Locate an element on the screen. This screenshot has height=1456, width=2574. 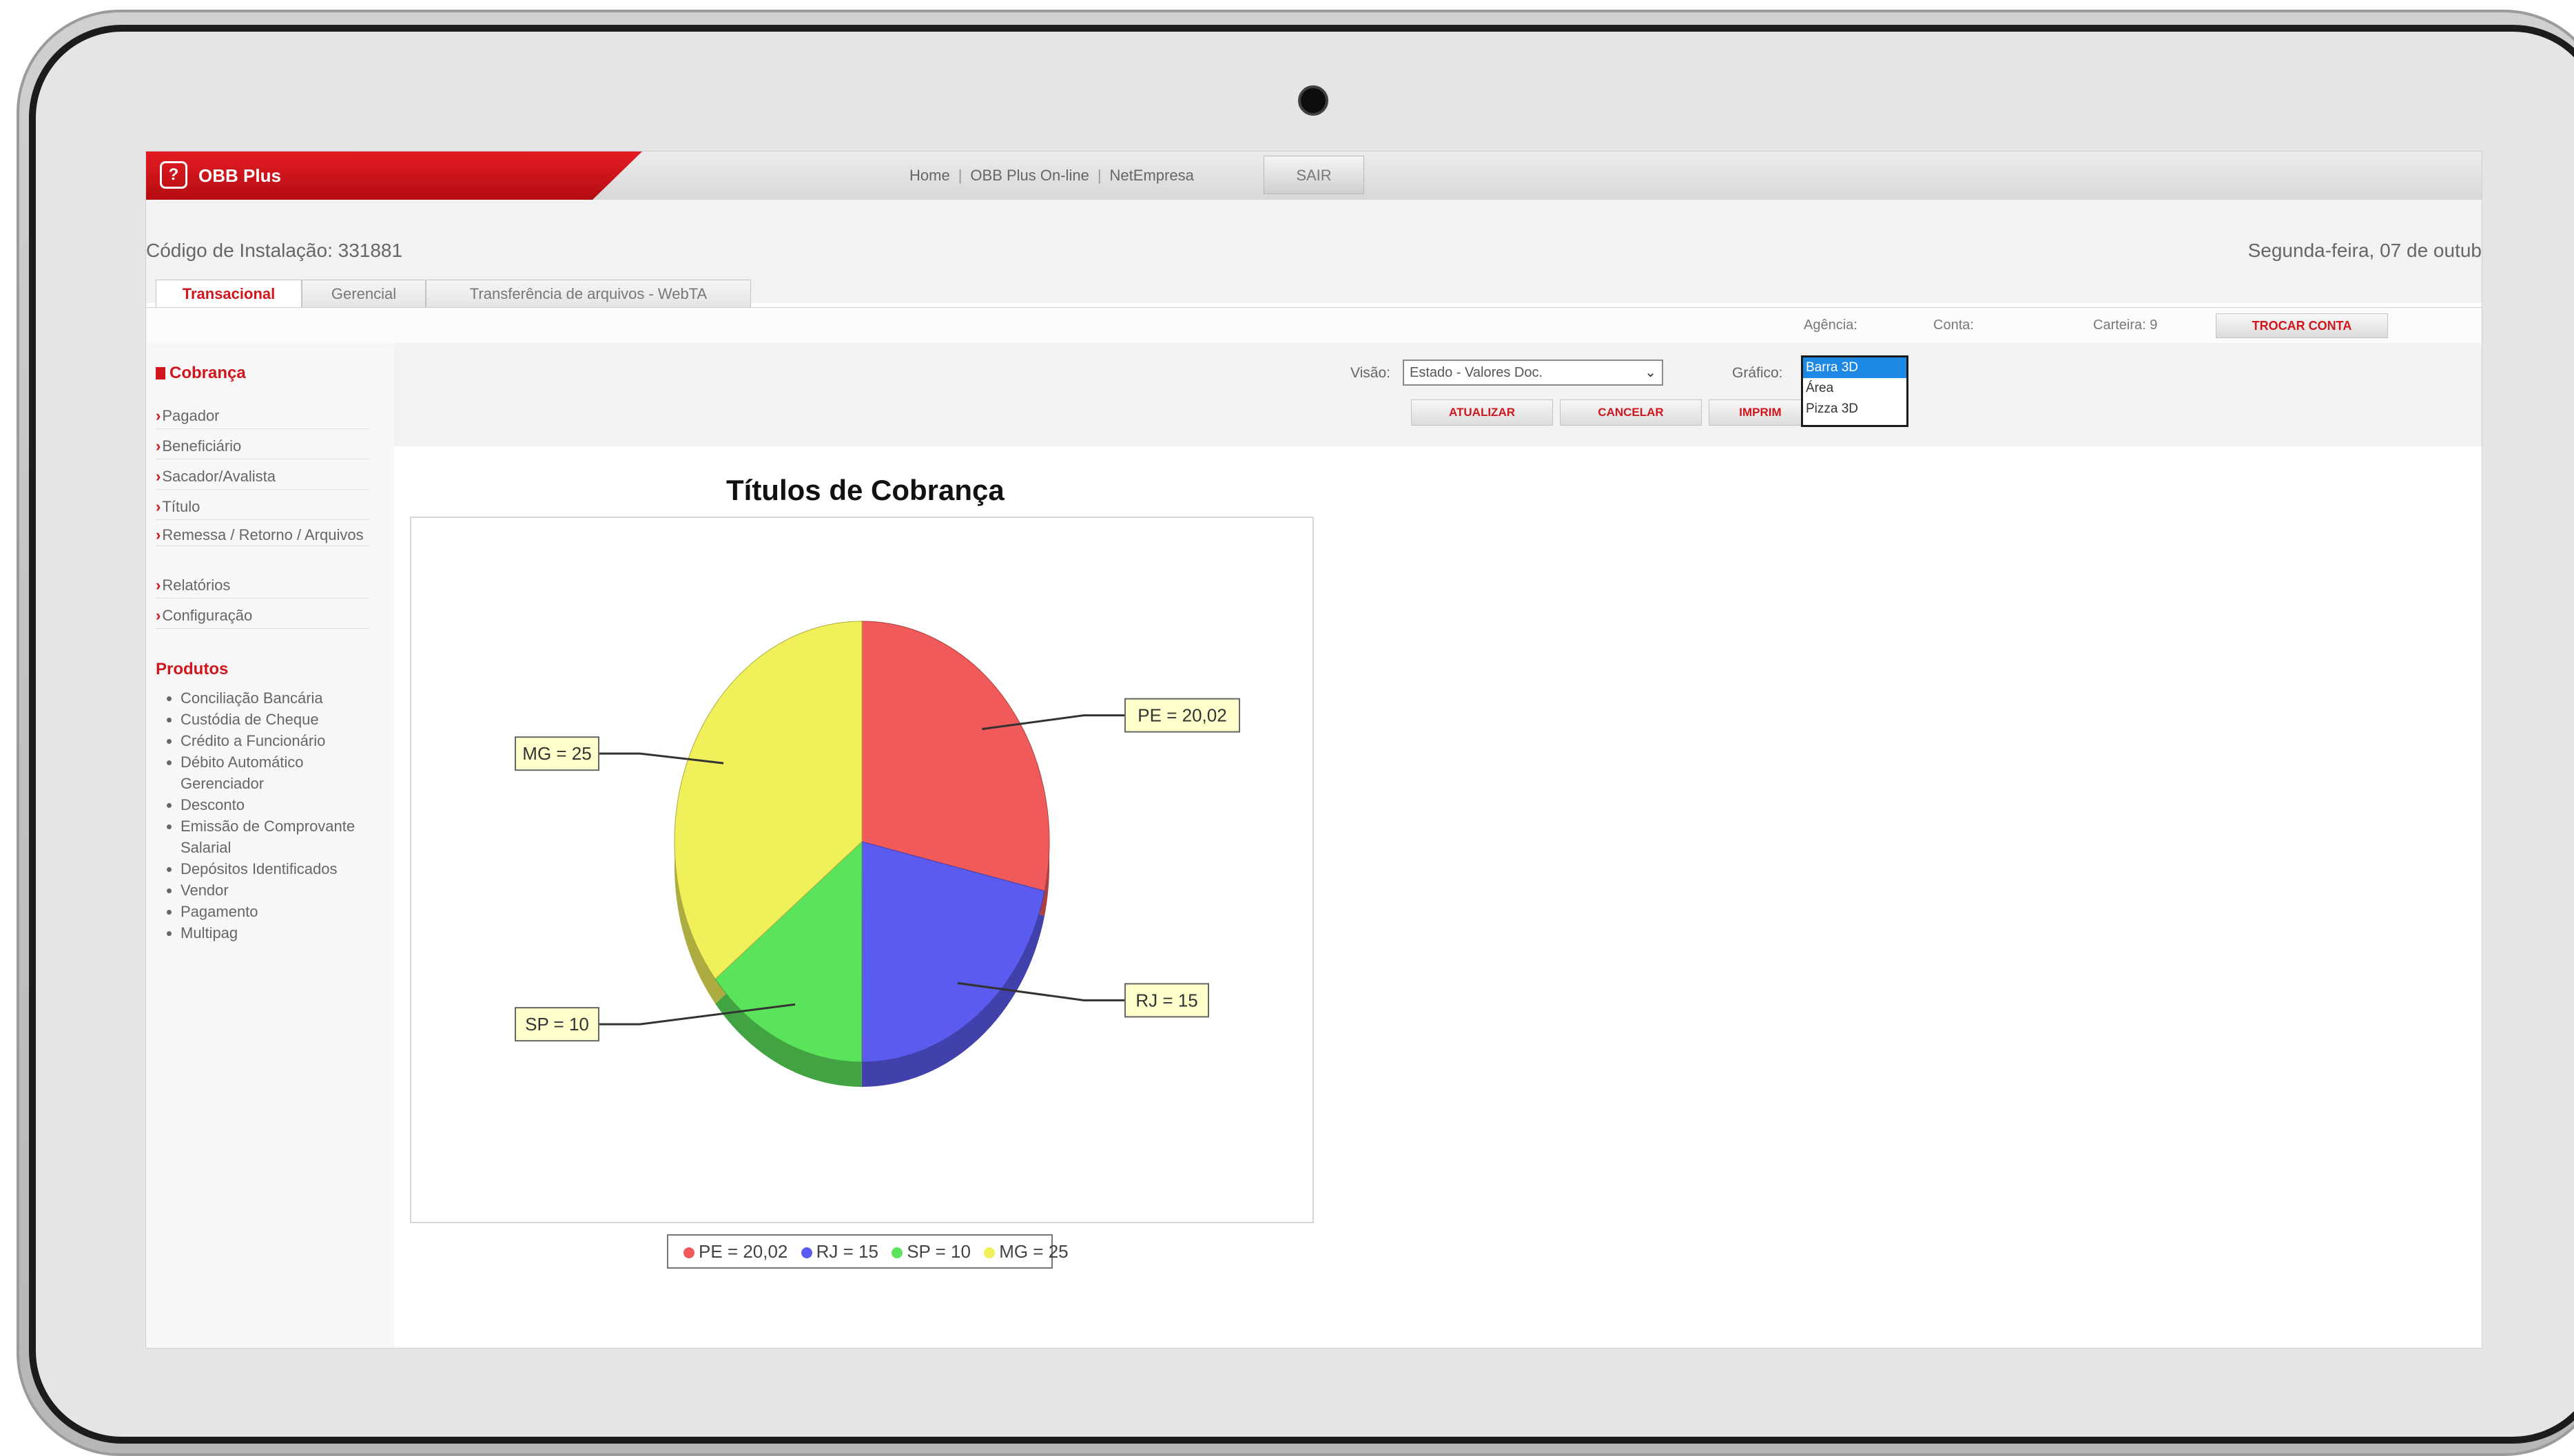
sidebar-title-label: Cobrança is located at coordinates (207, 373).